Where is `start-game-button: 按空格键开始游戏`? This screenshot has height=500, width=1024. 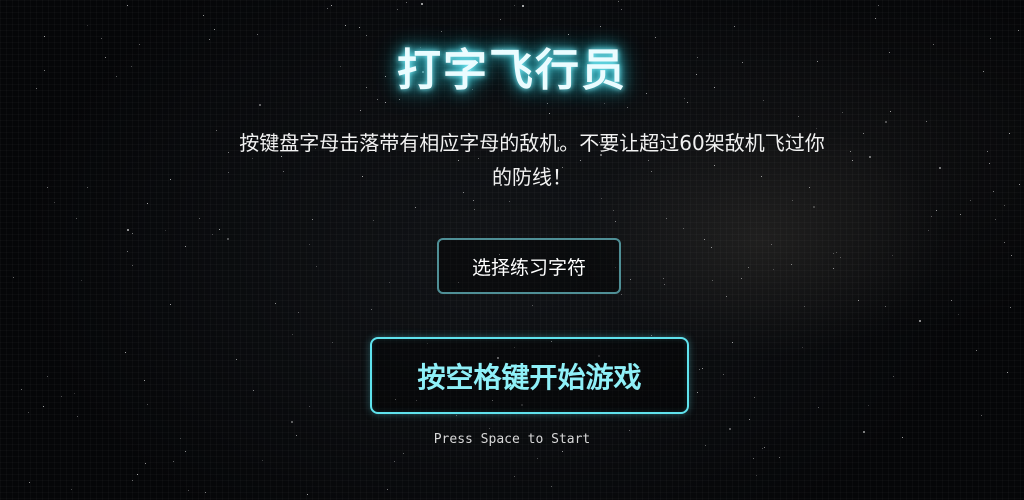
start-game-button: 按空格键开始游戏 is located at coordinates (529, 375).